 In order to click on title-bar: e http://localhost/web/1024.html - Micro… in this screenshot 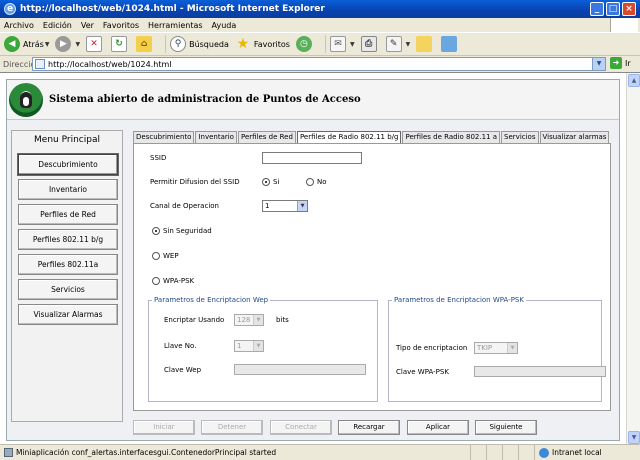, I will do `click(320, 9)`.